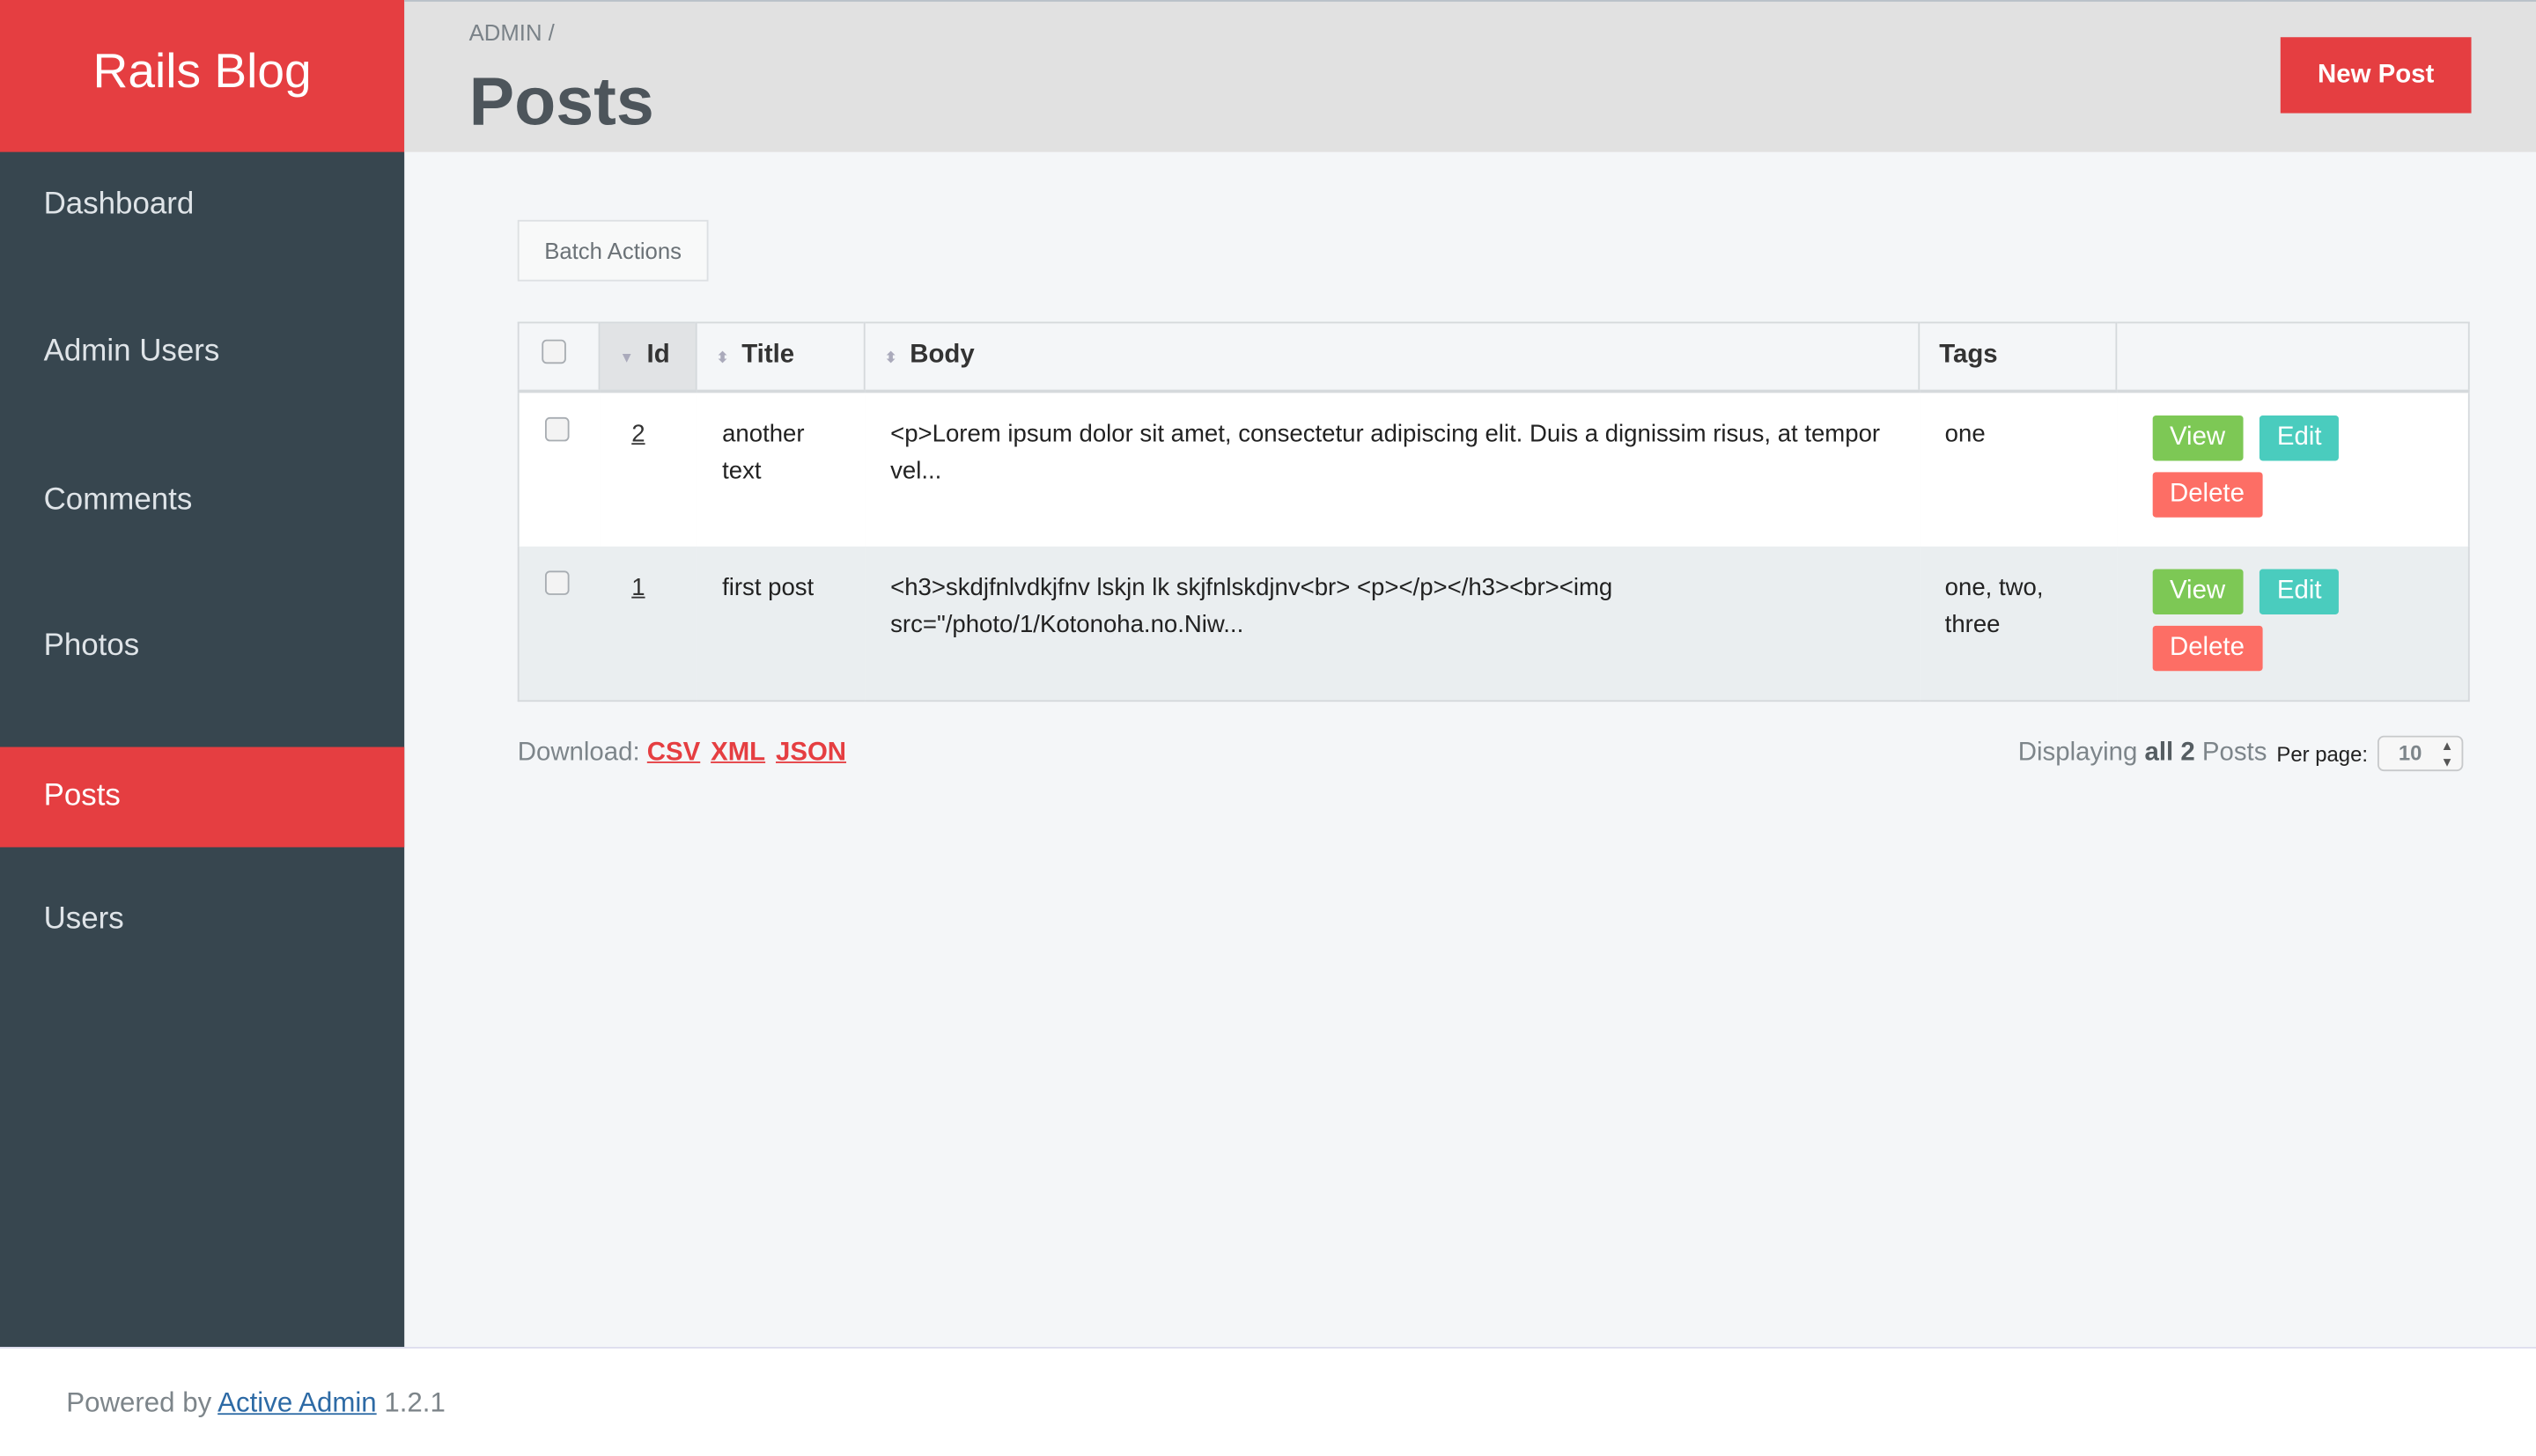  I want to click on breadcrumb-admin: ADMIN, so click(505, 32).